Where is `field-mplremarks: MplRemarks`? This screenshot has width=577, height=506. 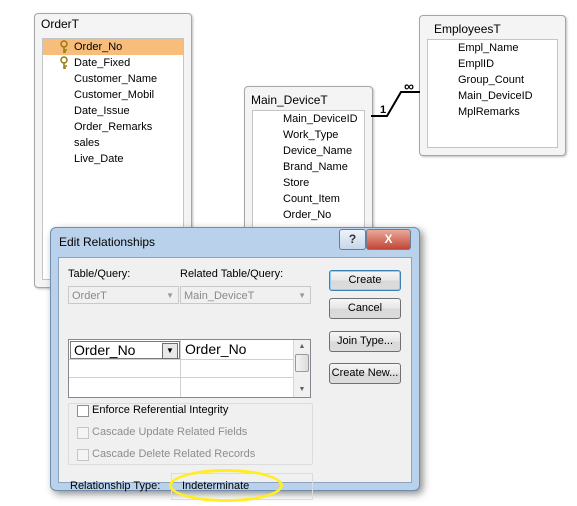 field-mplremarks: MplRemarks is located at coordinates (492, 112).